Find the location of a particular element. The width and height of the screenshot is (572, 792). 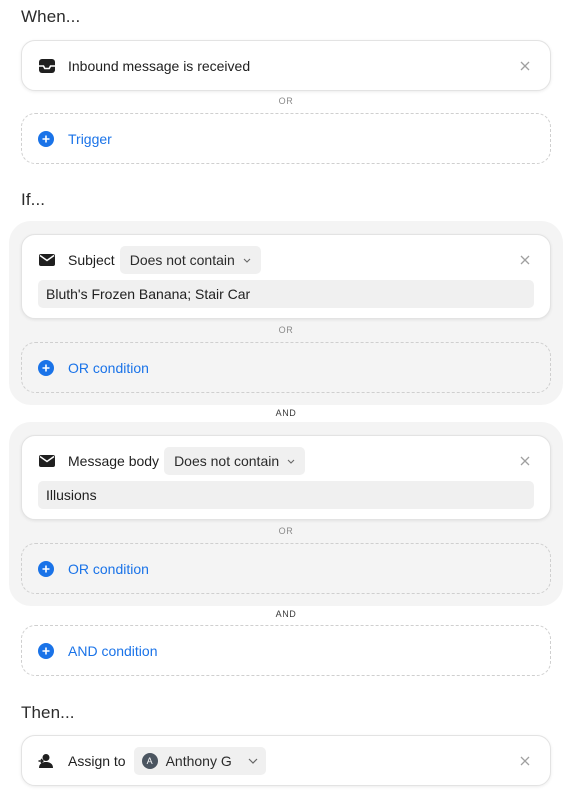

condition-value-input: Illusions is located at coordinates (286, 495).